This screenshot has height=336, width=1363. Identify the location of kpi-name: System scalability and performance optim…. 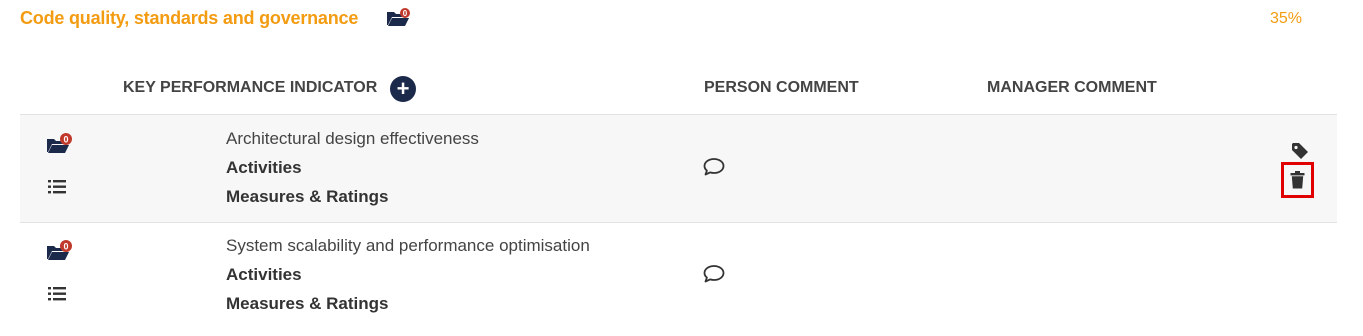
(408, 245).